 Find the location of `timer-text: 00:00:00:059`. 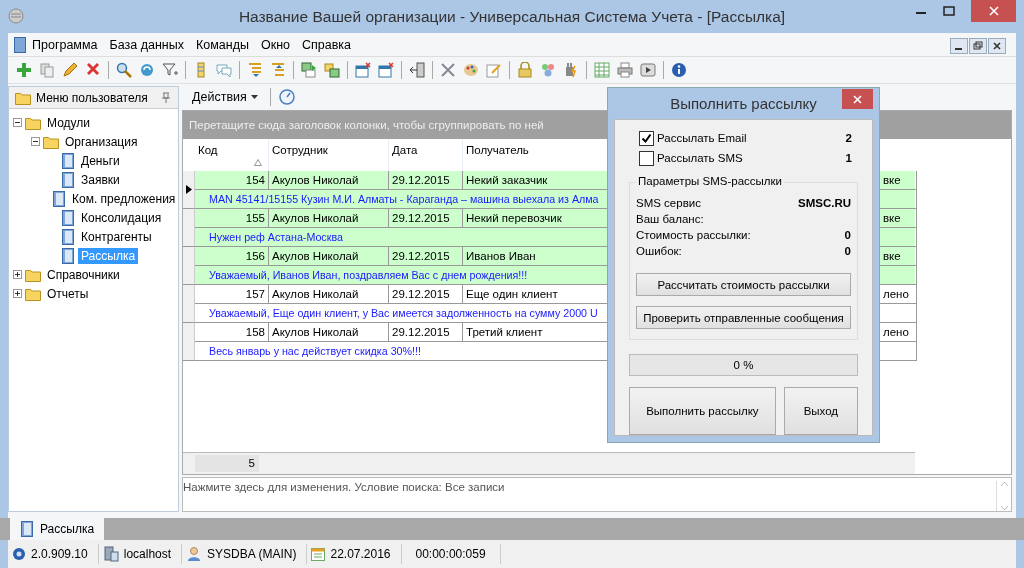

timer-text: 00:00:00:059 is located at coordinates (450, 554).